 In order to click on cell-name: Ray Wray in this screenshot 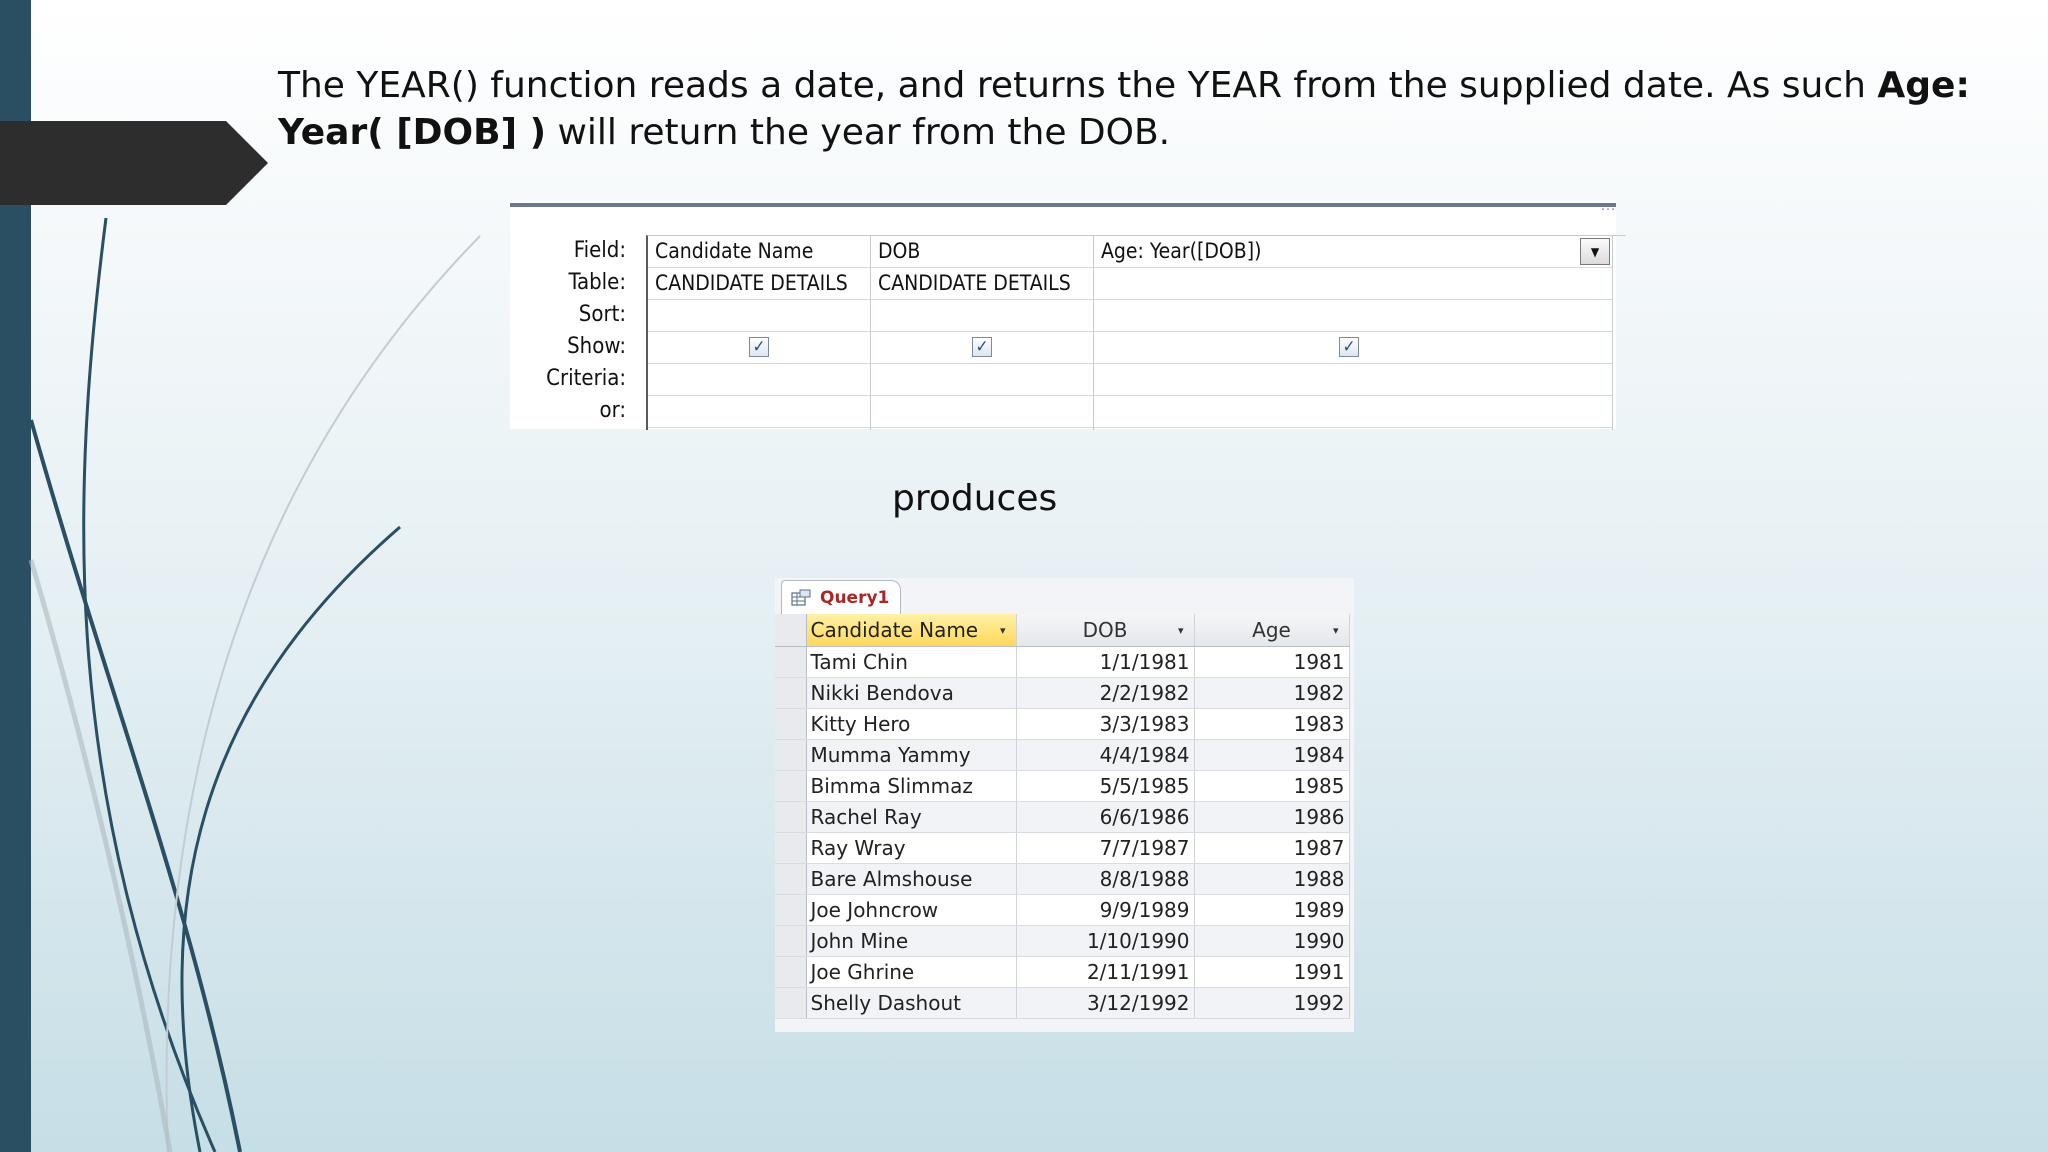, I will do `click(911, 848)`.